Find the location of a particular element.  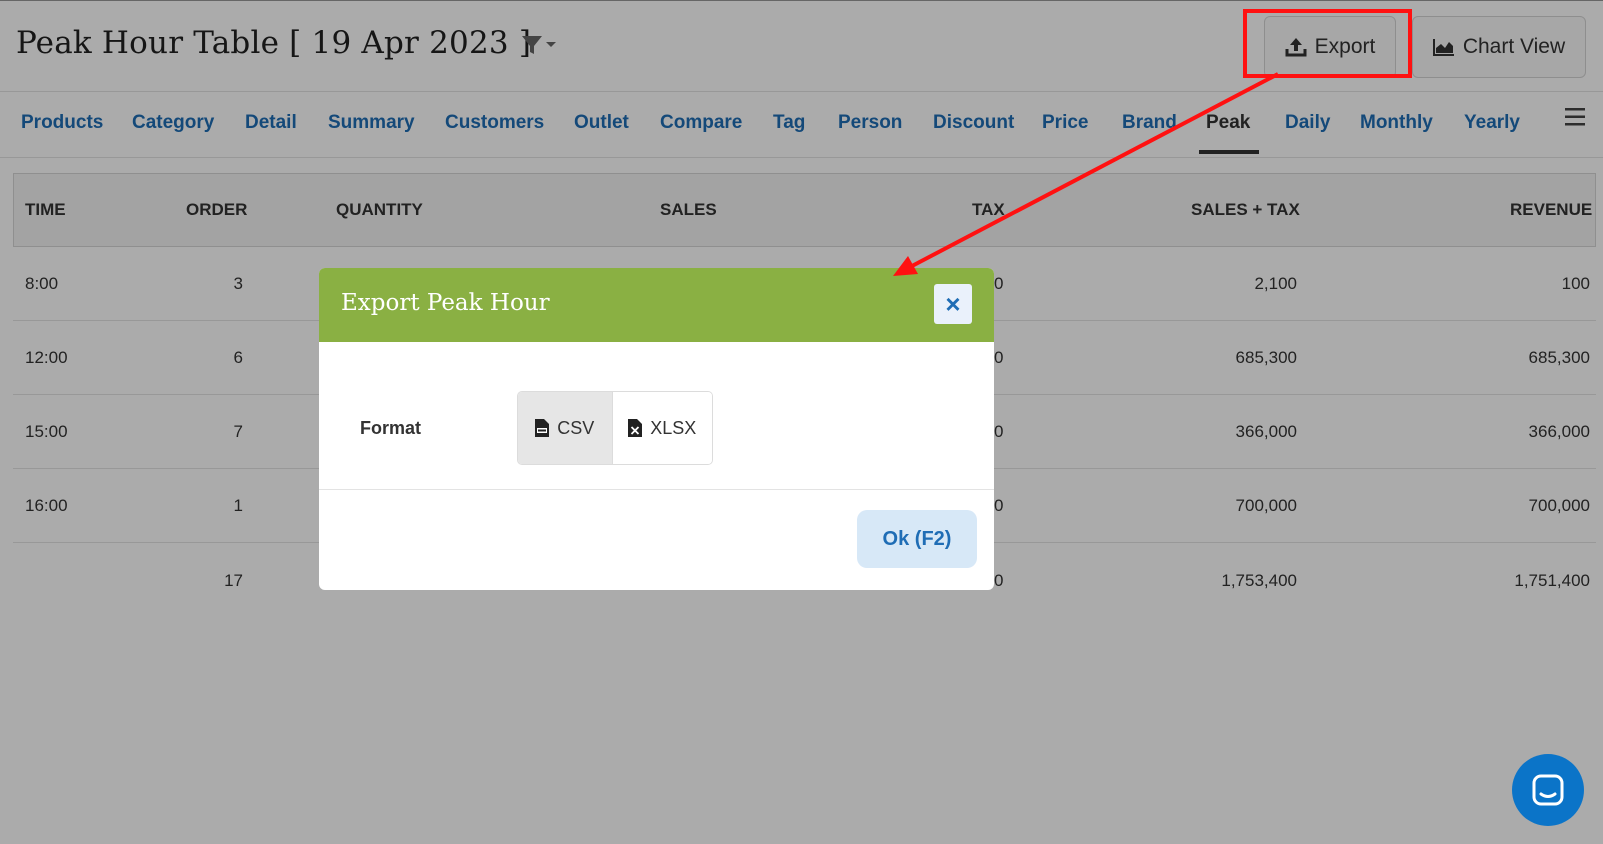

chat-support-button is located at coordinates (1548, 790).